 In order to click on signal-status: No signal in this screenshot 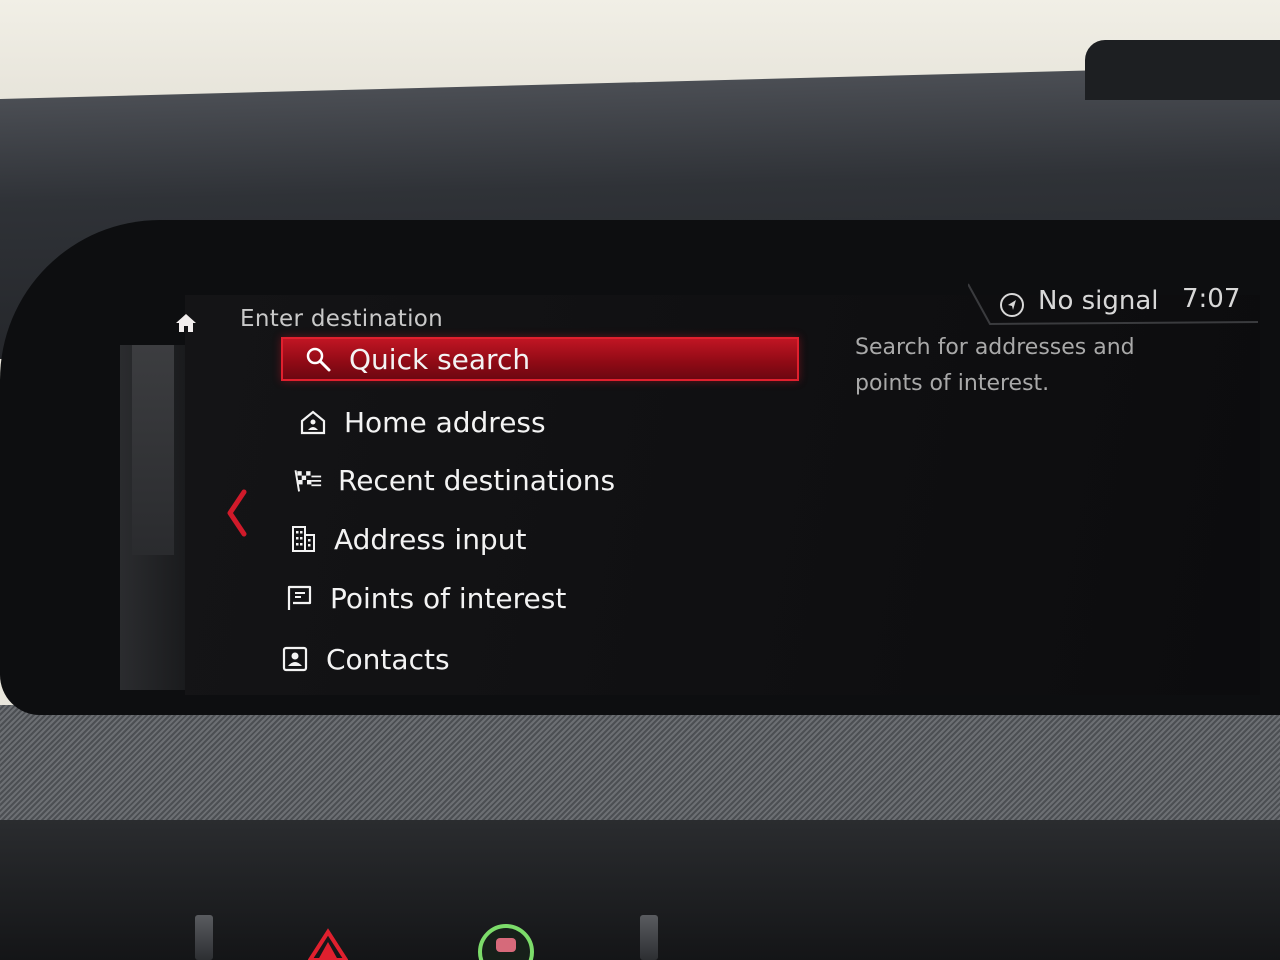, I will do `click(1098, 301)`.